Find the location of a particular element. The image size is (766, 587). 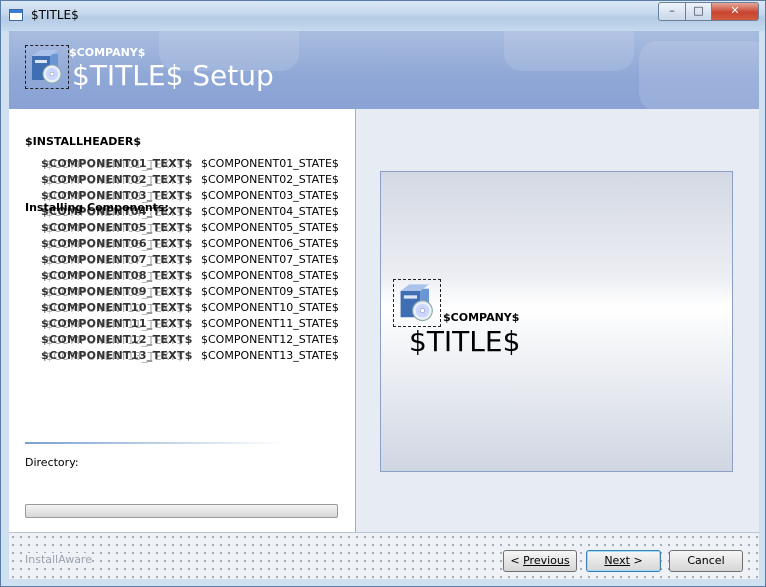

next-button: Next > is located at coordinates (623, 561).